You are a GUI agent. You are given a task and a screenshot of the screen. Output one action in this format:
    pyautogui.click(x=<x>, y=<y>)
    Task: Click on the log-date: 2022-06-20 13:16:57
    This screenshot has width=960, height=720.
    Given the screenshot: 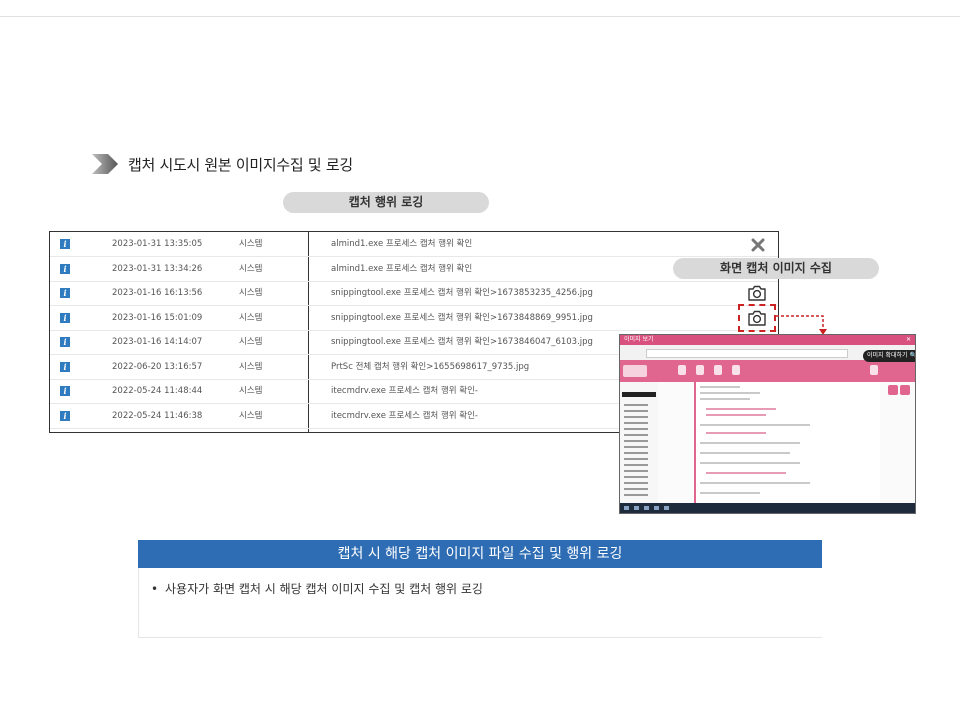 What is the action you would take?
    pyautogui.click(x=157, y=366)
    